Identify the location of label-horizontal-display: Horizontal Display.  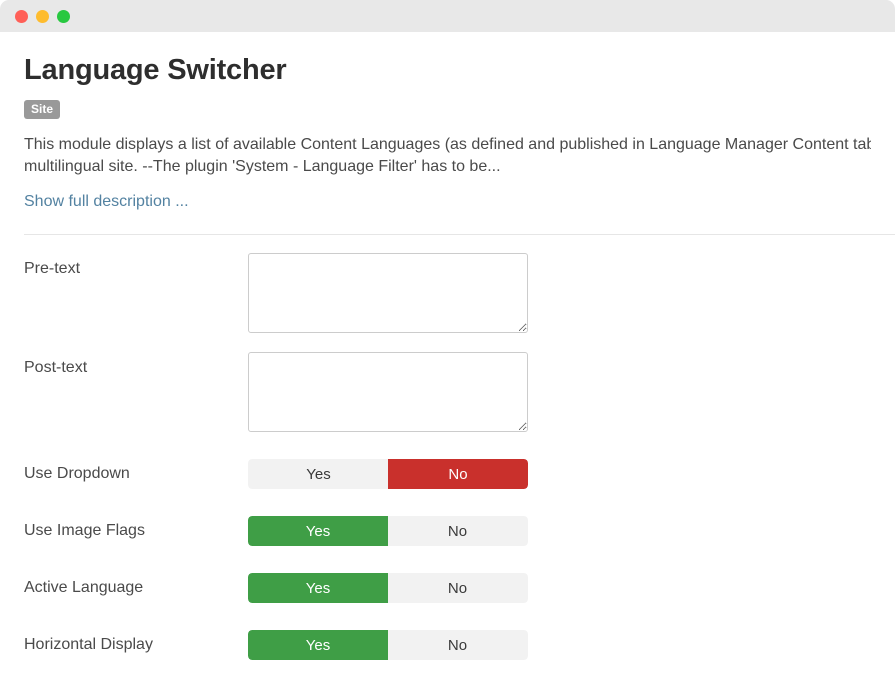
(88, 645).